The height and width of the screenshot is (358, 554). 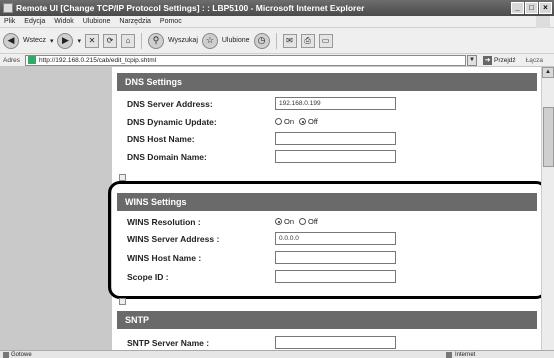 I want to click on go-button: ➜ Przejdź, so click(x=499, y=60).